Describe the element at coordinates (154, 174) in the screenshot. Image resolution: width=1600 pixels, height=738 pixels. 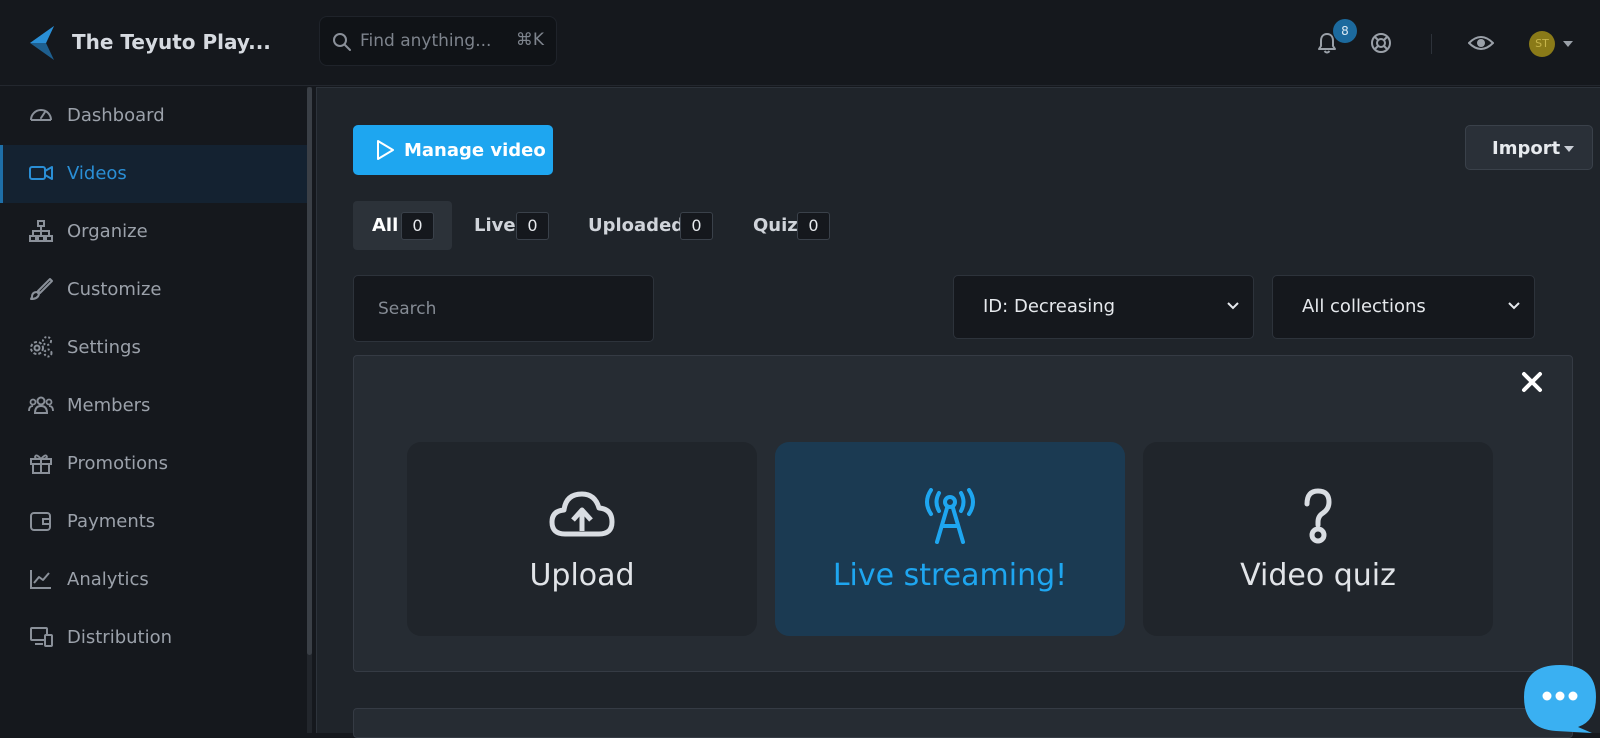
I see `sidebar-item-videos: Videos` at that location.